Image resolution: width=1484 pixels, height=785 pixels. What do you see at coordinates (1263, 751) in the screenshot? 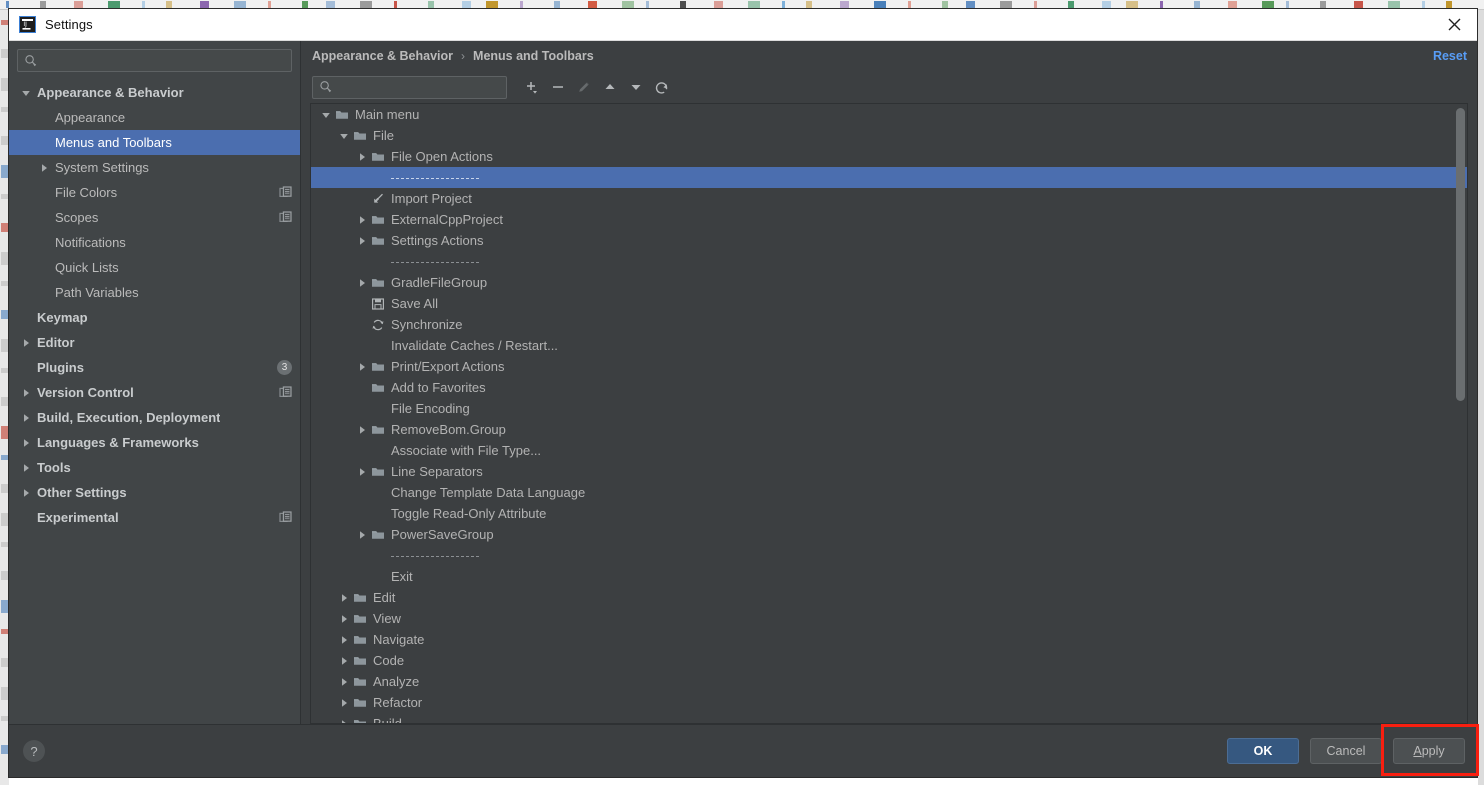
I see `ok-button: OK` at bounding box center [1263, 751].